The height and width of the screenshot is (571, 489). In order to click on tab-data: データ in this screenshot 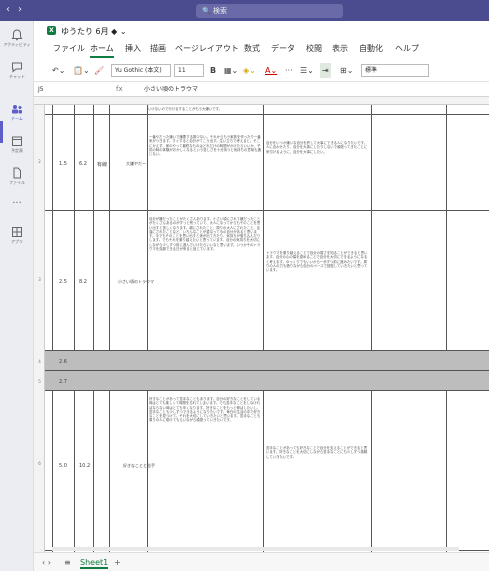, I will do `click(283, 48)`.